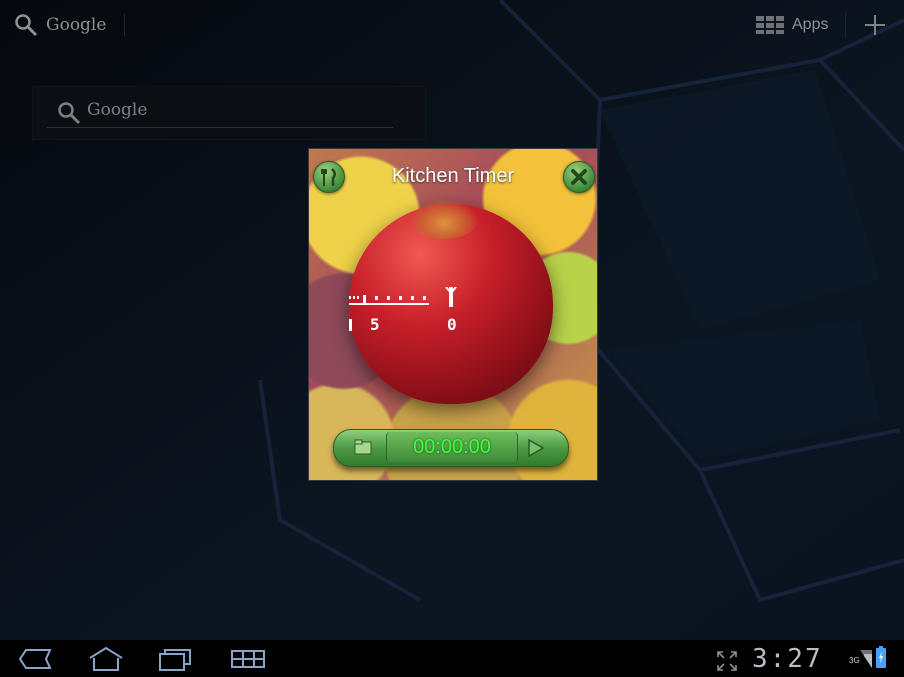 The image size is (904, 677). Describe the element at coordinates (787, 659) in the screenshot. I see `status-clock: 3:27` at that location.